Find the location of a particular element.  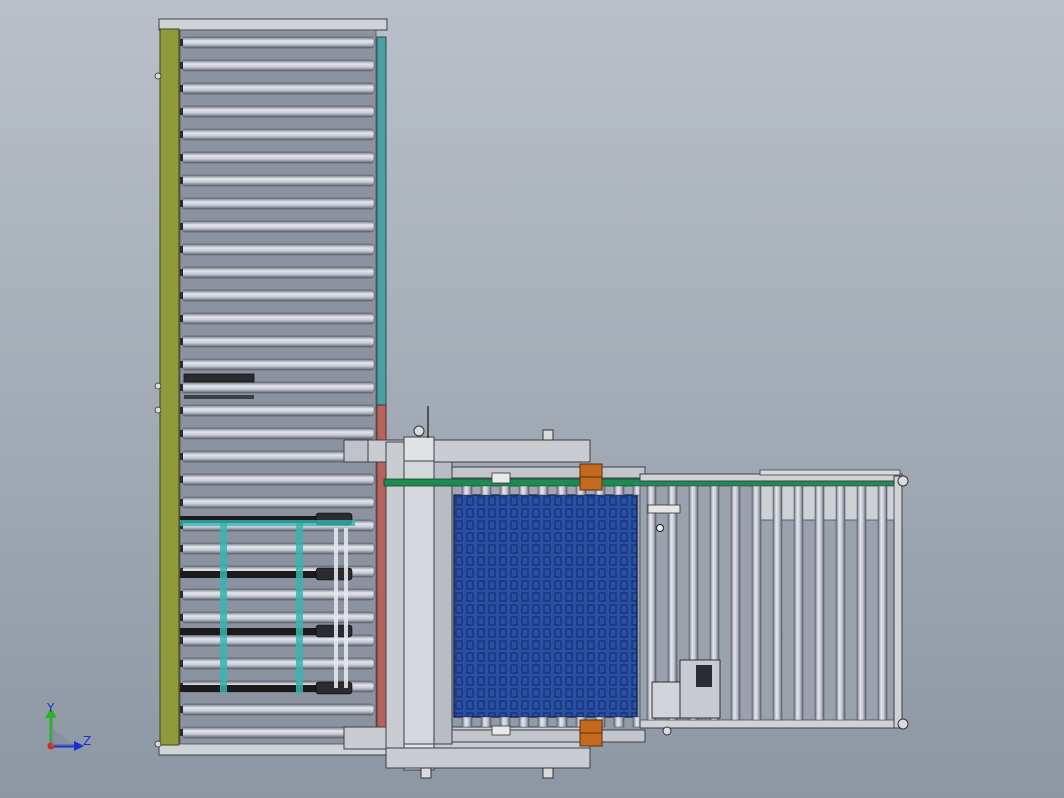

bottom-inner-beam is located at coordinates (548, 736).